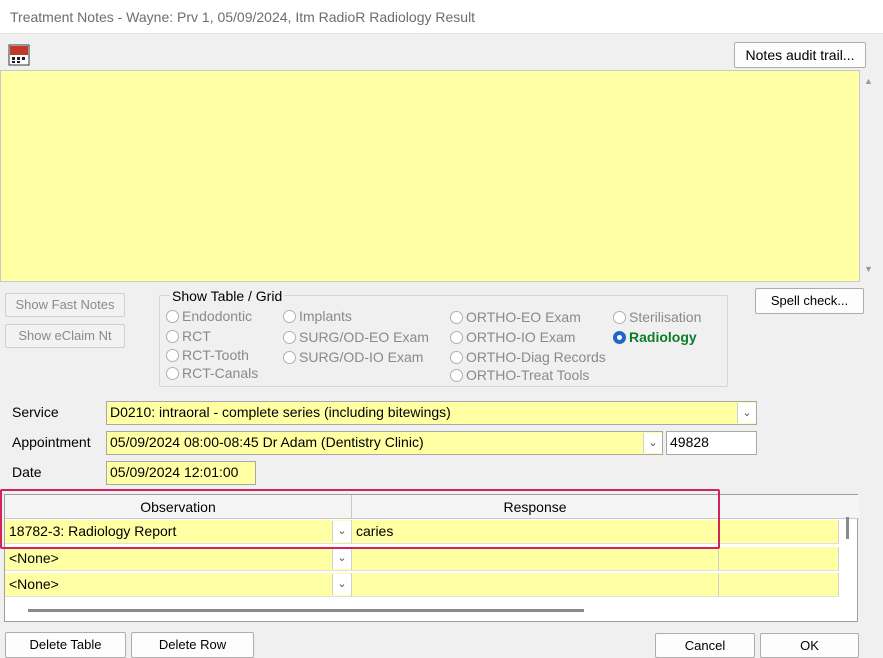  What do you see at coordinates (705, 645) in the screenshot?
I see `cancel-button: Cancel` at bounding box center [705, 645].